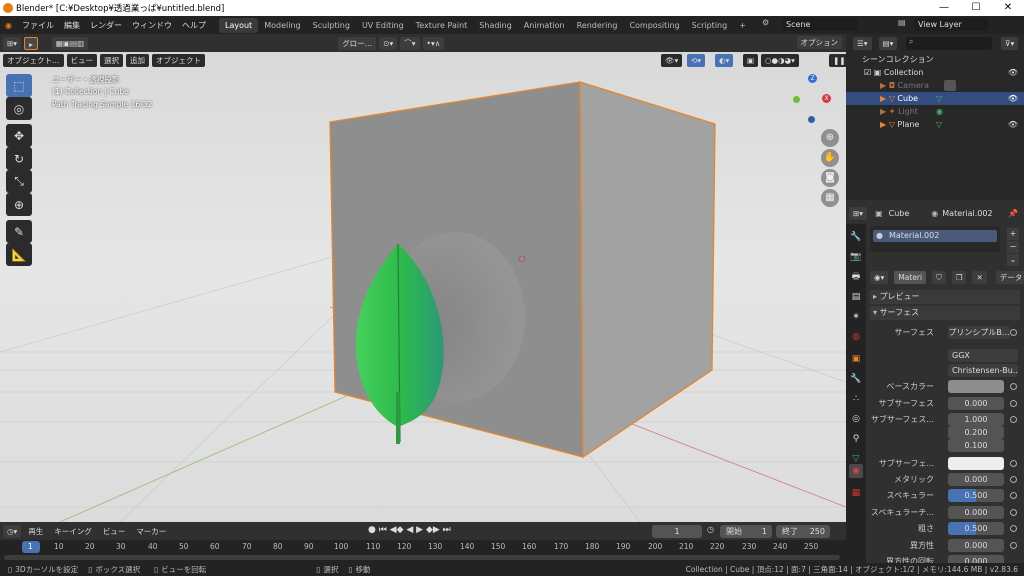 The image size is (1024, 576). What do you see at coordinates (383, 25) in the screenshot?
I see `tab-uv-editing: UV Editing` at bounding box center [383, 25].